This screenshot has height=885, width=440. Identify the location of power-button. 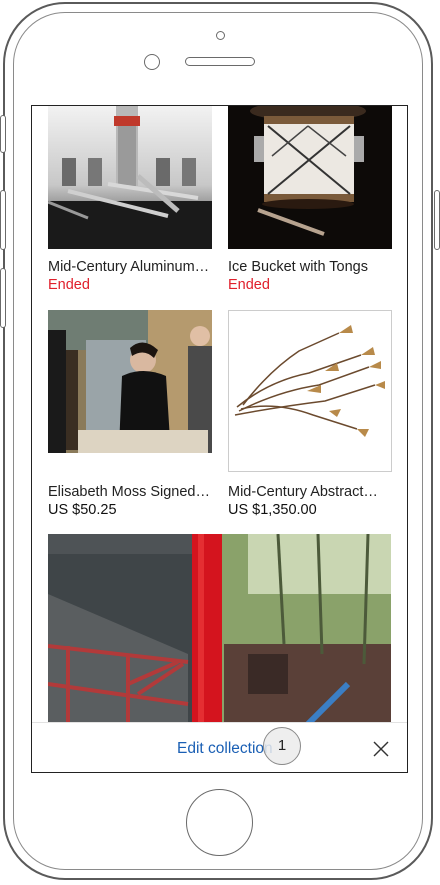
(437, 220).